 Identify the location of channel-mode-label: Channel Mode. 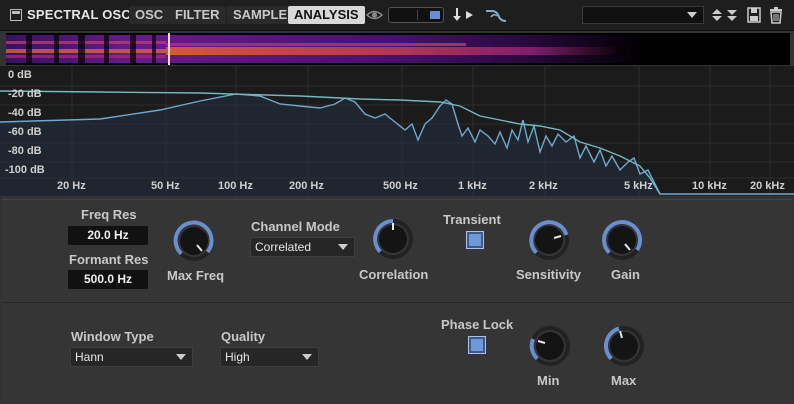
(295, 226).